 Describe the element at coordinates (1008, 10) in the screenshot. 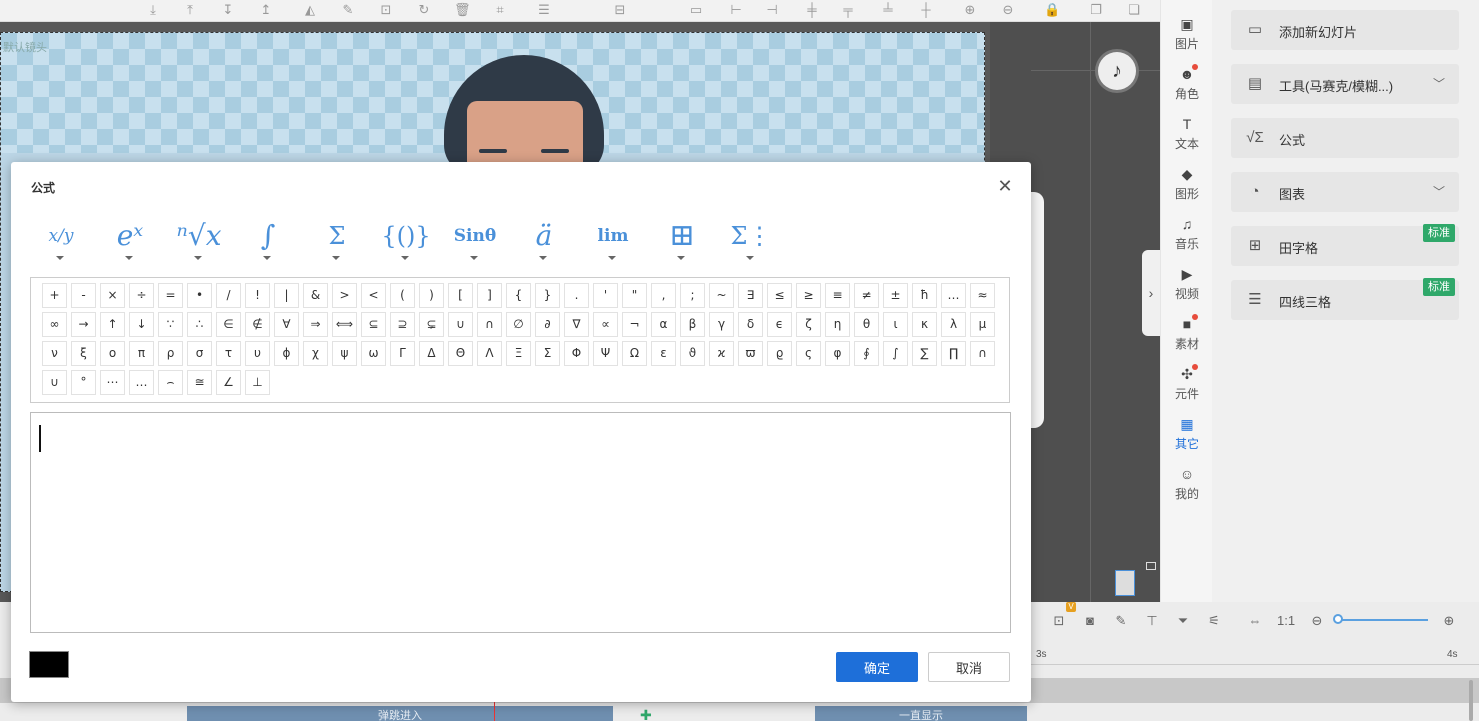

I see `zoom-out-icon: ⊖` at that location.